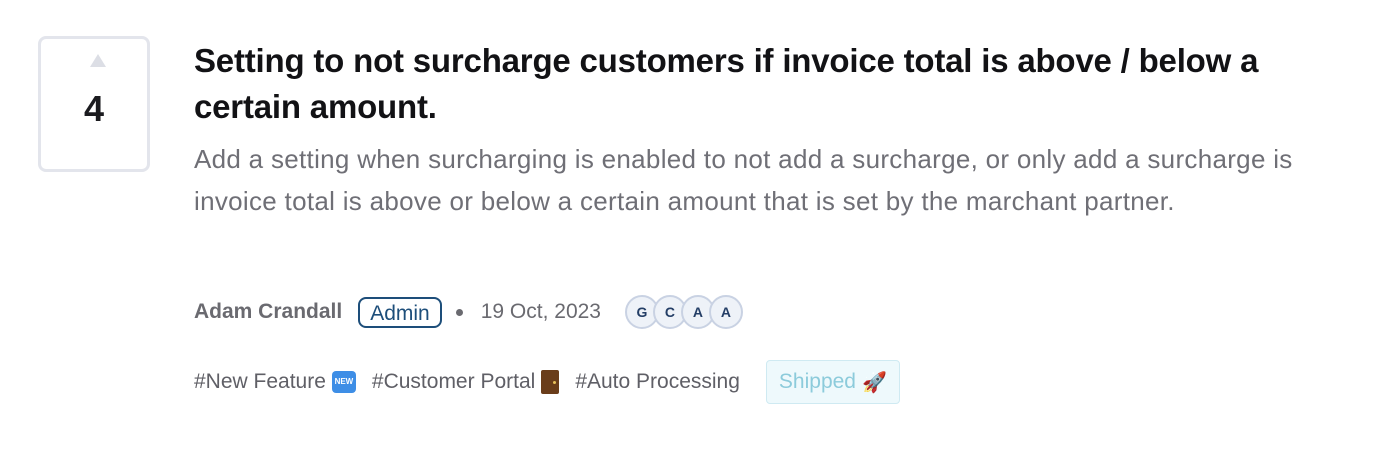 This screenshot has width=1392, height=470. Describe the element at coordinates (400, 312) in the screenshot. I see `admin-badge: Admin` at that location.